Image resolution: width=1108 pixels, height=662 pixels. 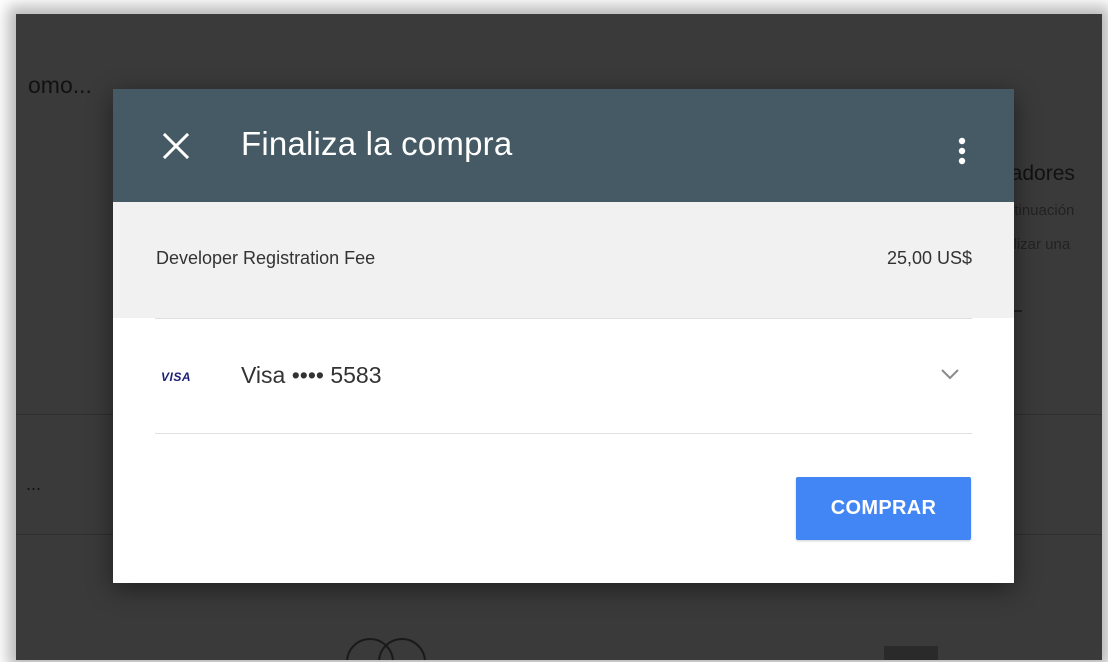 I want to click on dialog-header: Finaliza la compra, so click(x=563, y=145).